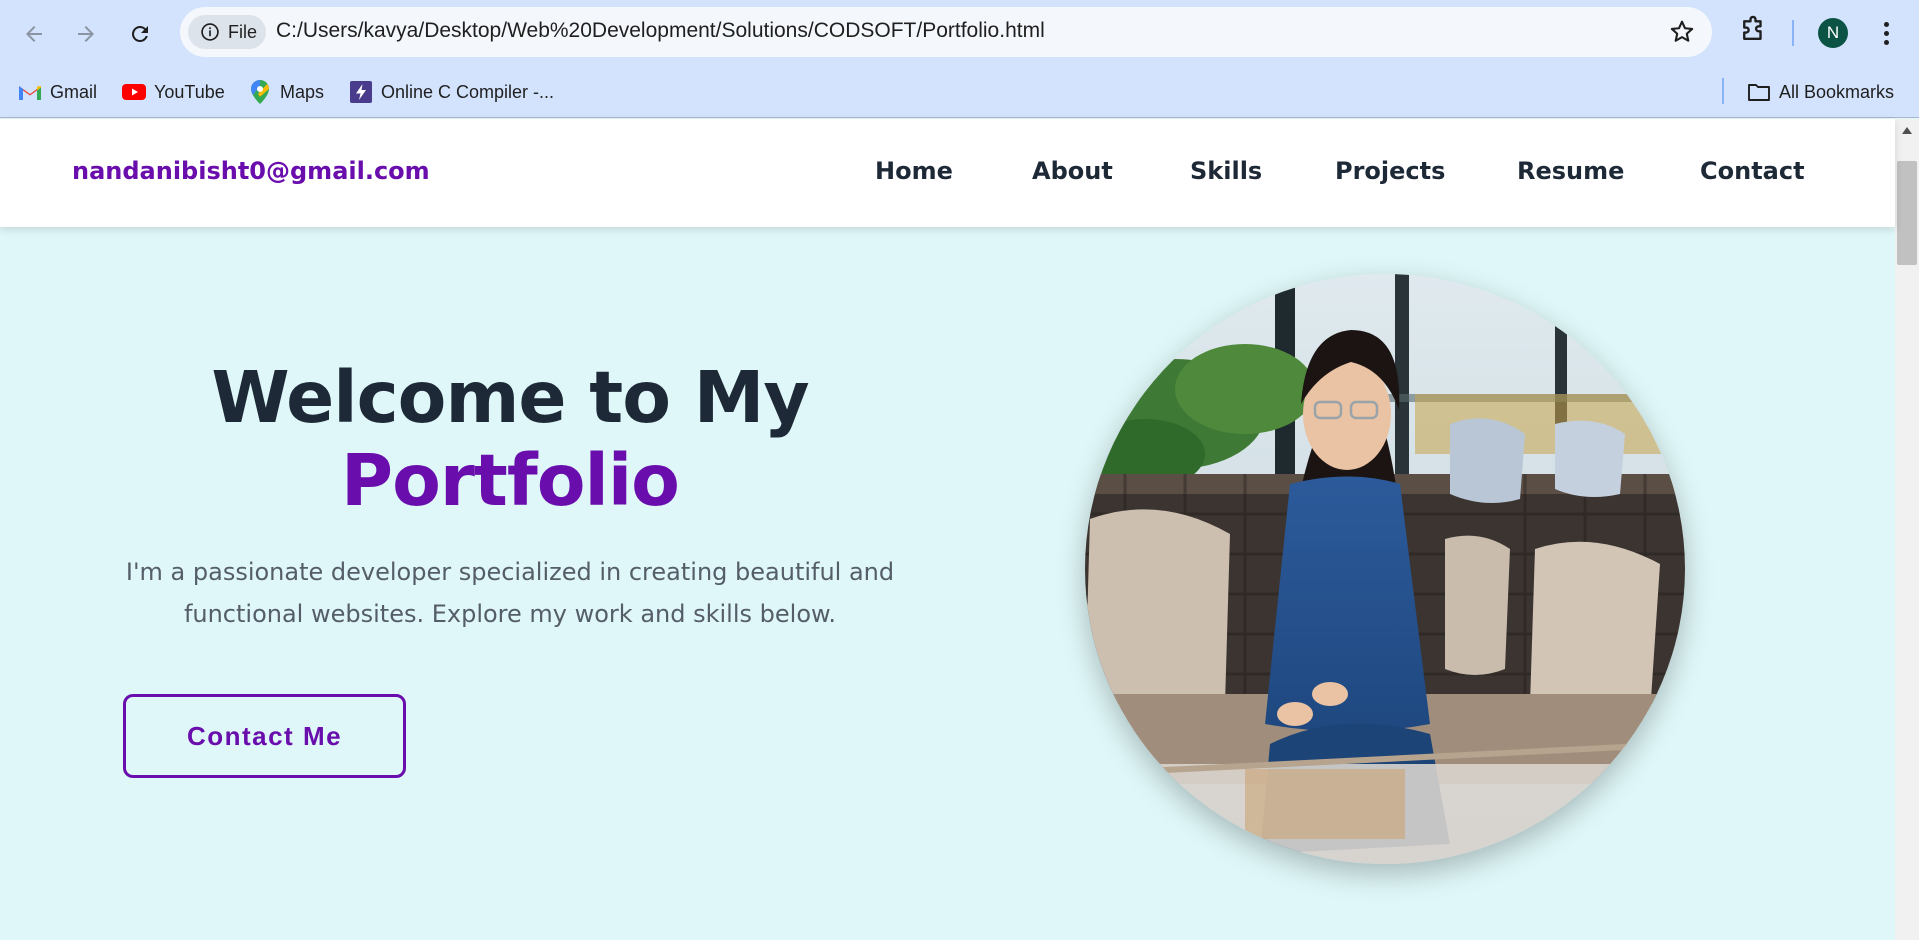 This screenshot has width=1919, height=940. What do you see at coordinates (74, 91) in the screenshot?
I see `bookmark-label: Gmail` at bounding box center [74, 91].